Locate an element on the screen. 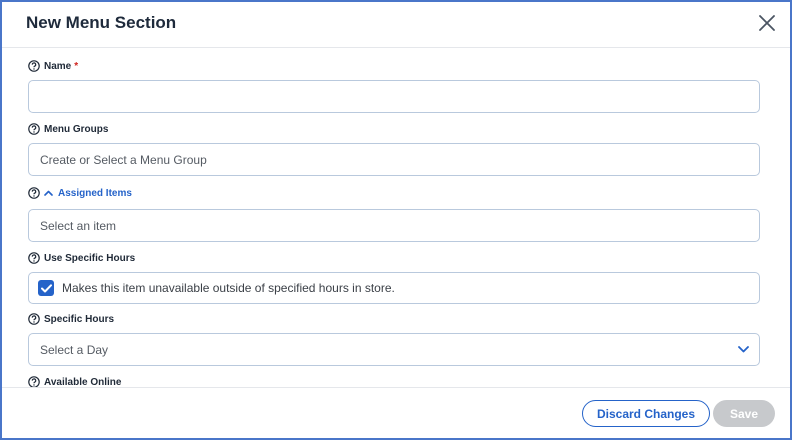  menu-groups-field is located at coordinates (394, 159).